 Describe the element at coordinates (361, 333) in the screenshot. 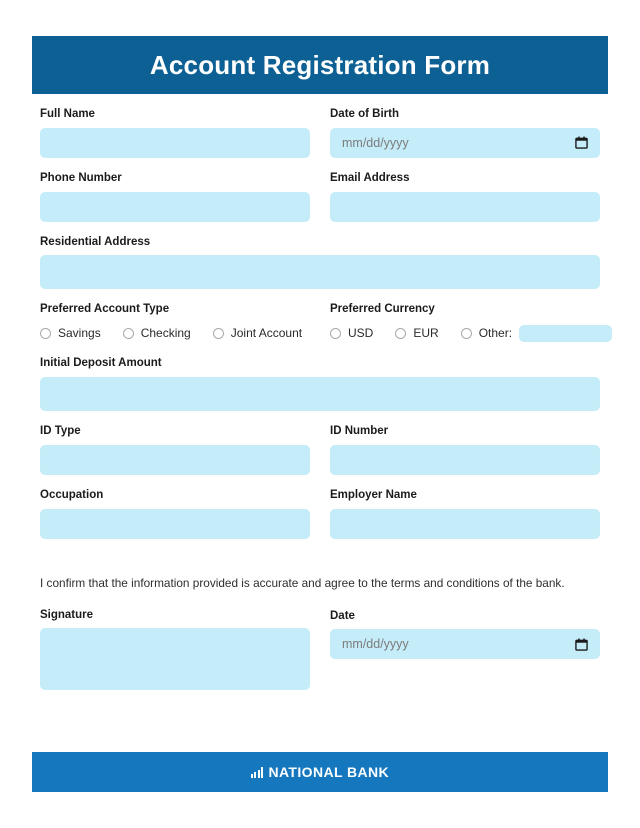

I see `radio-label-usd: USD` at that location.